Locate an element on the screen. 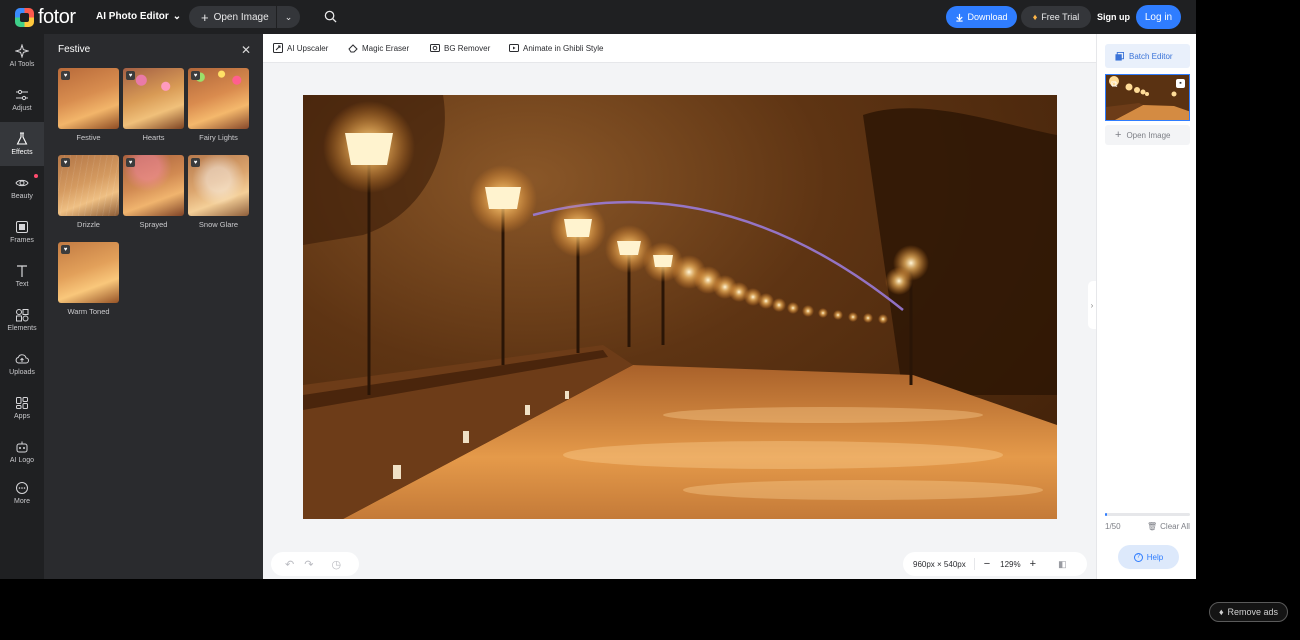 The height and width of the screenshot is (640, 1300). zoom-in-icon: + is located at coordinates (1033, 564).